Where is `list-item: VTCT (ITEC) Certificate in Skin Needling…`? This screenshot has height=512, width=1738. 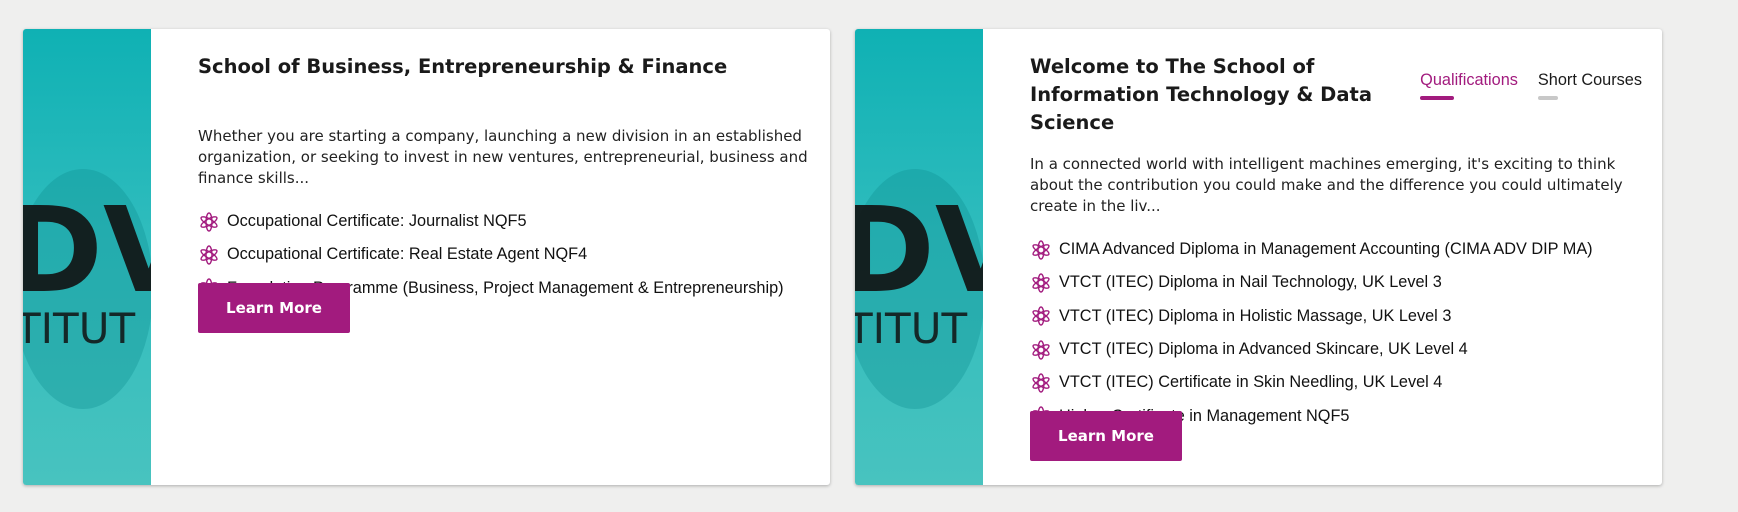 list-item: VTCT (ITEC) Certificate in Skin Needling… is located at coordinates (1311, 382).